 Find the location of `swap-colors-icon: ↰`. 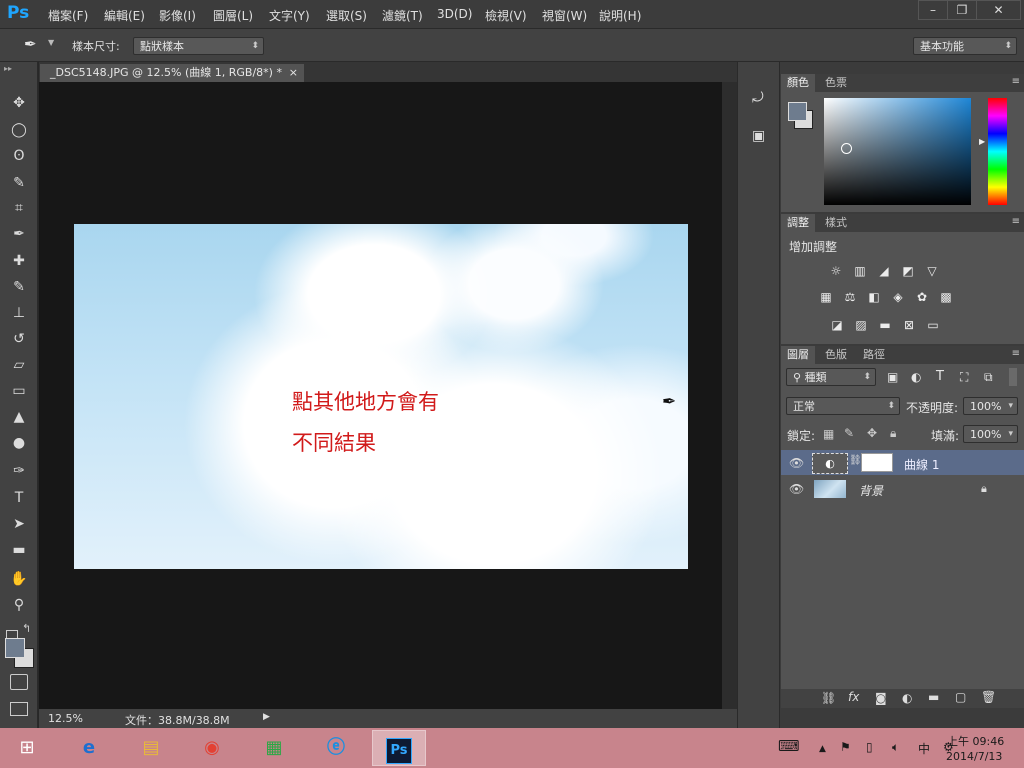

swap-colors-icon: ↰ is located at coordinates (26, 628).